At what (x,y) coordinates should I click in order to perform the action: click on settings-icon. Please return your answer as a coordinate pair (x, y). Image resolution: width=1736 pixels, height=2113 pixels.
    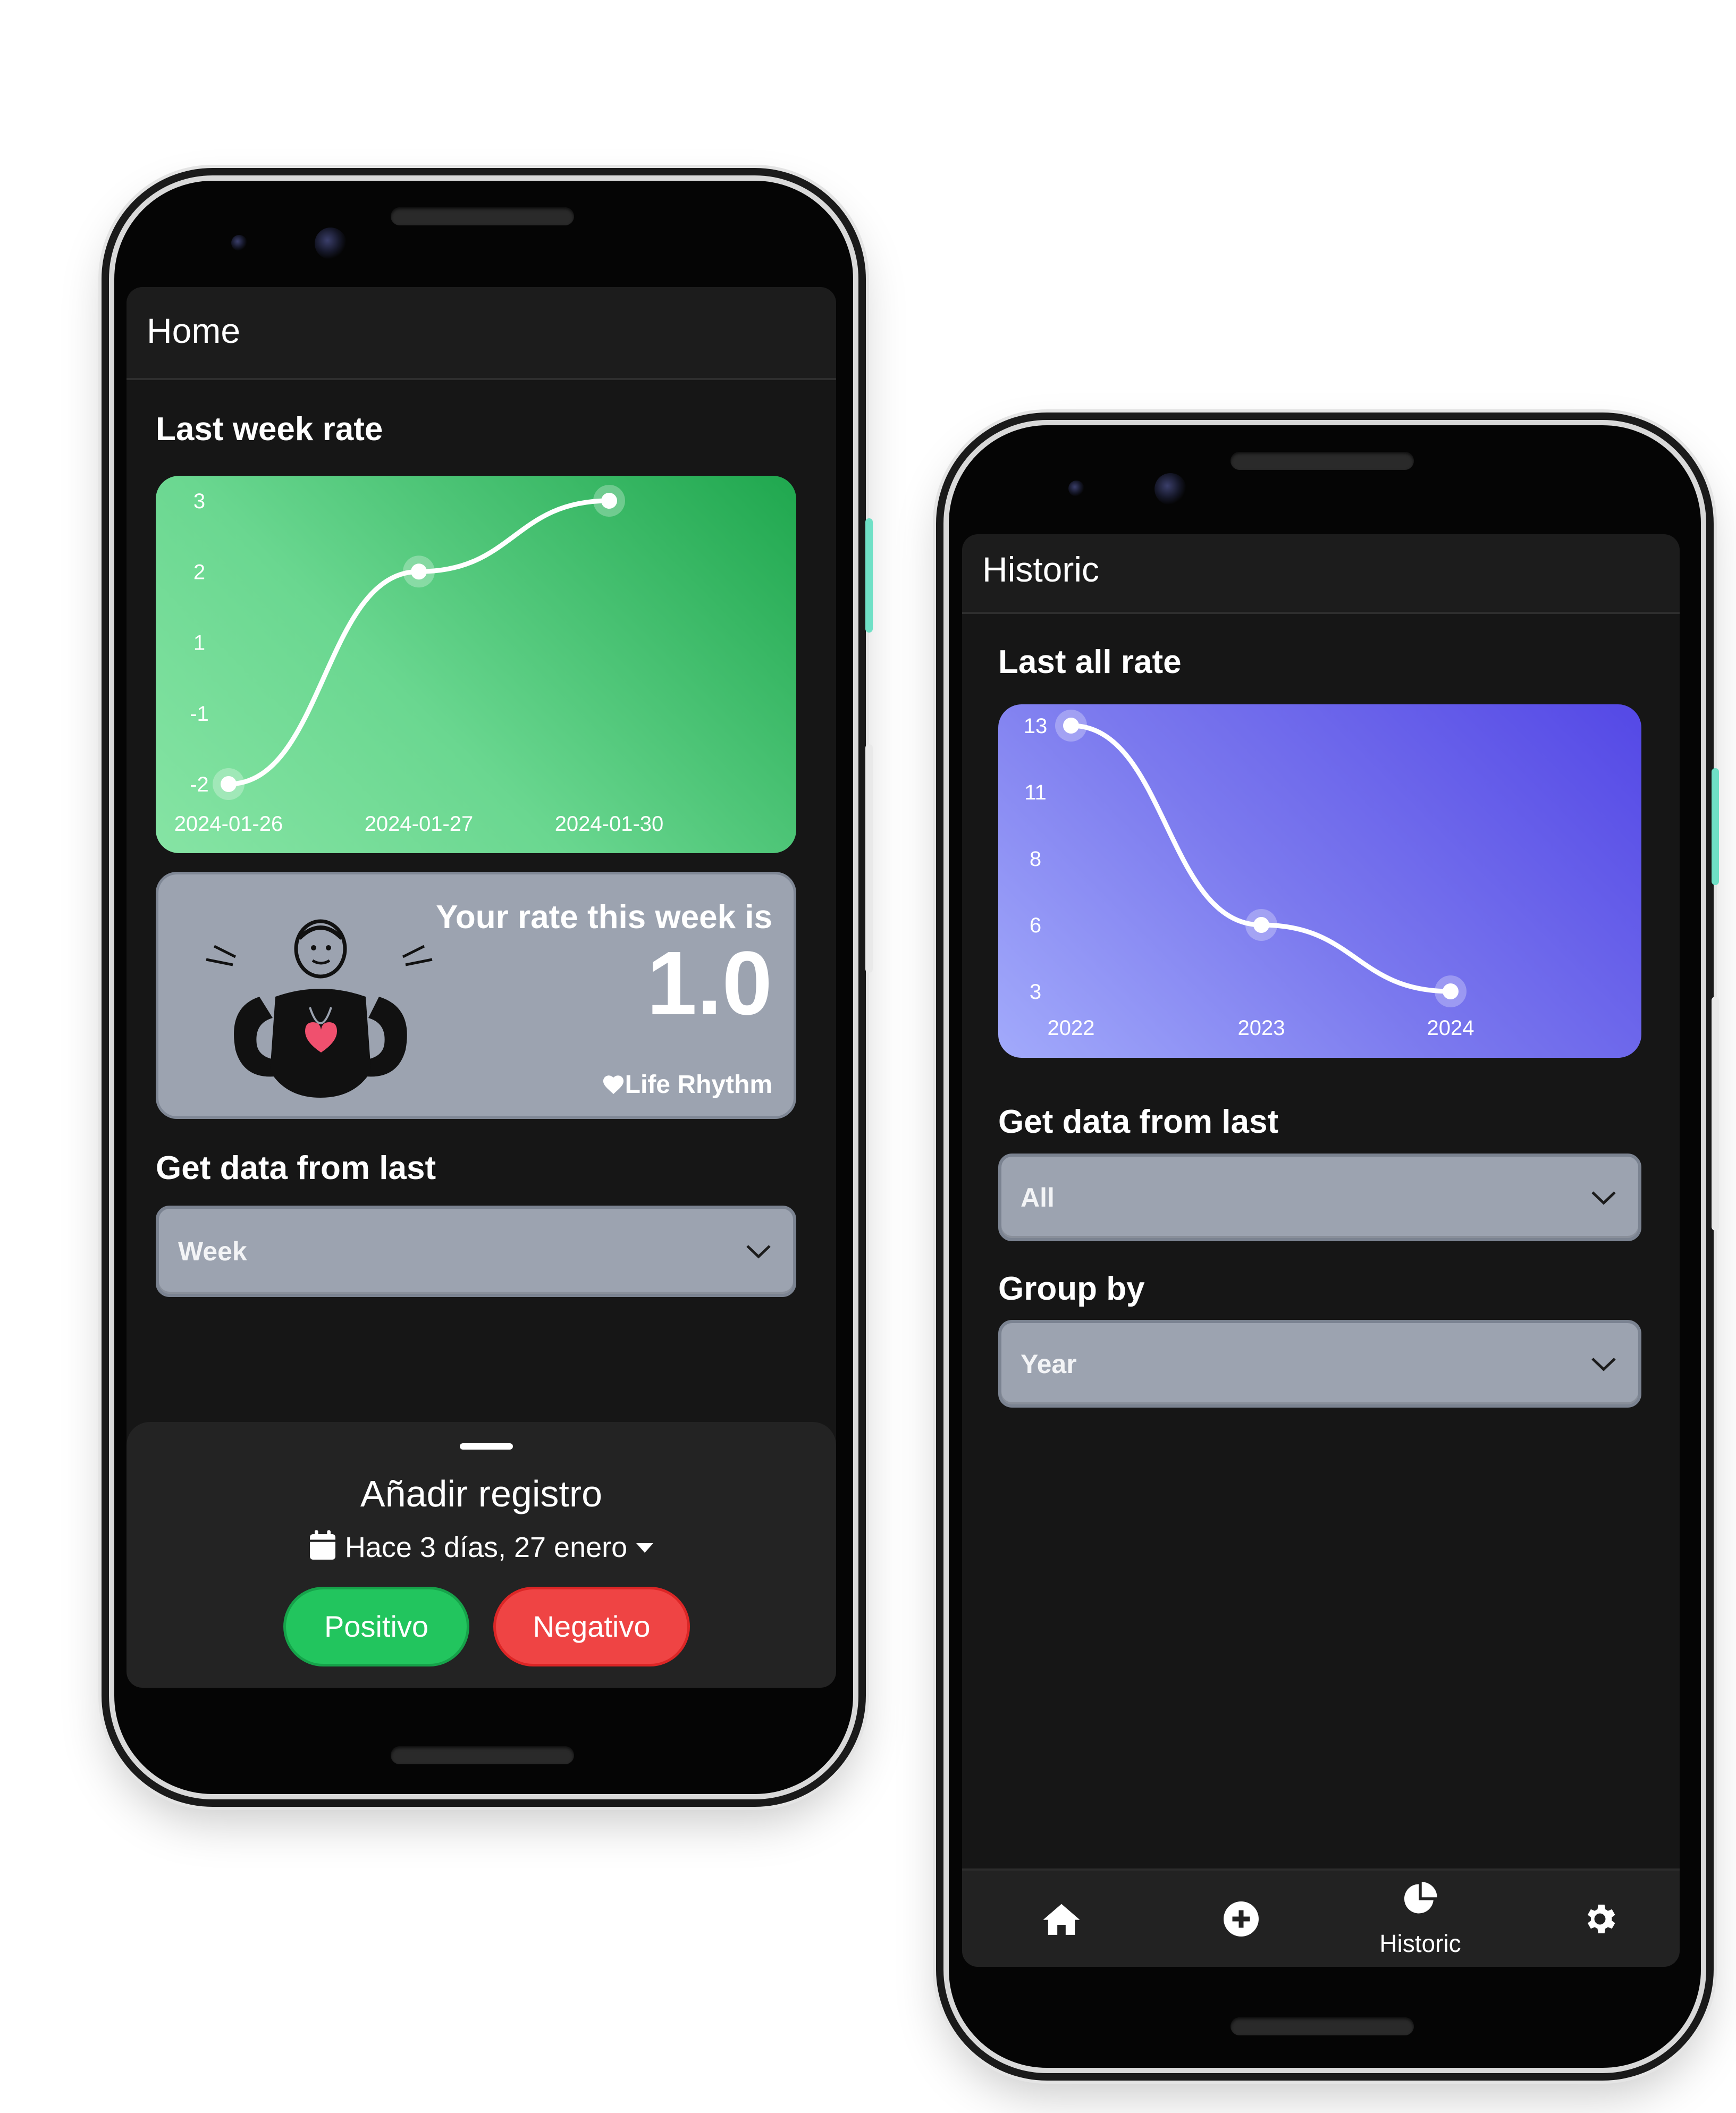
    Looking at the image, I should click on (1601, 1919).